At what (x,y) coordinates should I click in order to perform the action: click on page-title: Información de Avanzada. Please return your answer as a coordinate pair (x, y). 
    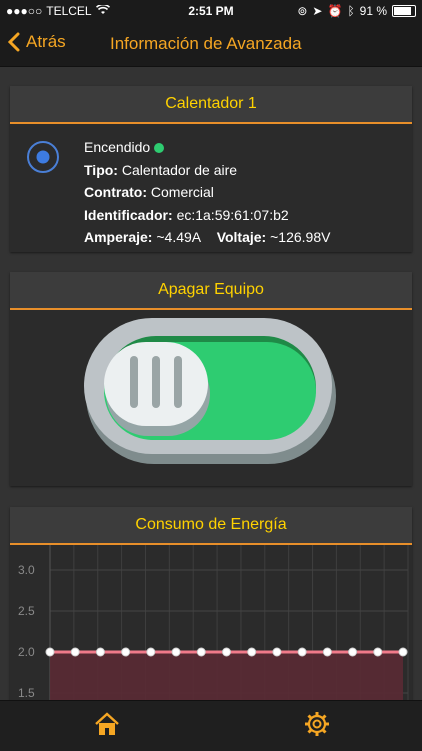
    Looking at the image, I should click on (206, 43).